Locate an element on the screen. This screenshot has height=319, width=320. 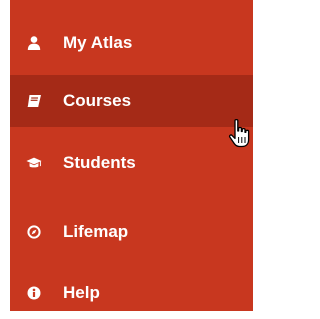
user-icon is located at coordinates (34, 43).